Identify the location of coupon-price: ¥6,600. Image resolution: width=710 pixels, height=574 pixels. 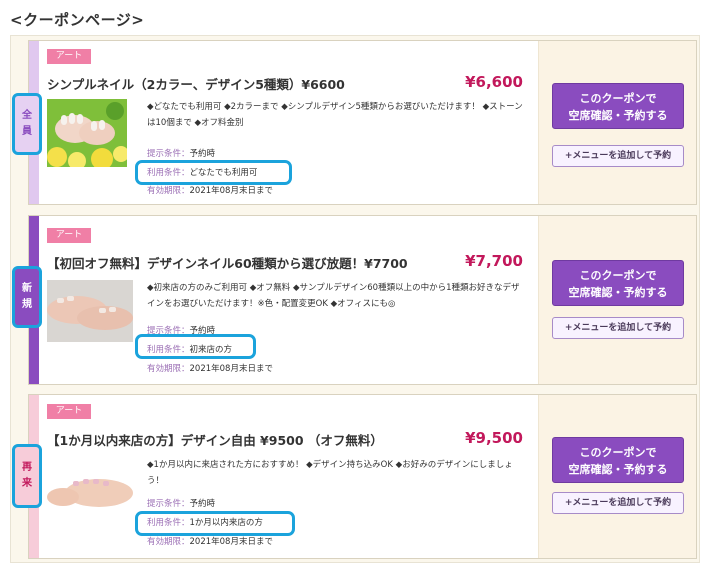
(494, 82).